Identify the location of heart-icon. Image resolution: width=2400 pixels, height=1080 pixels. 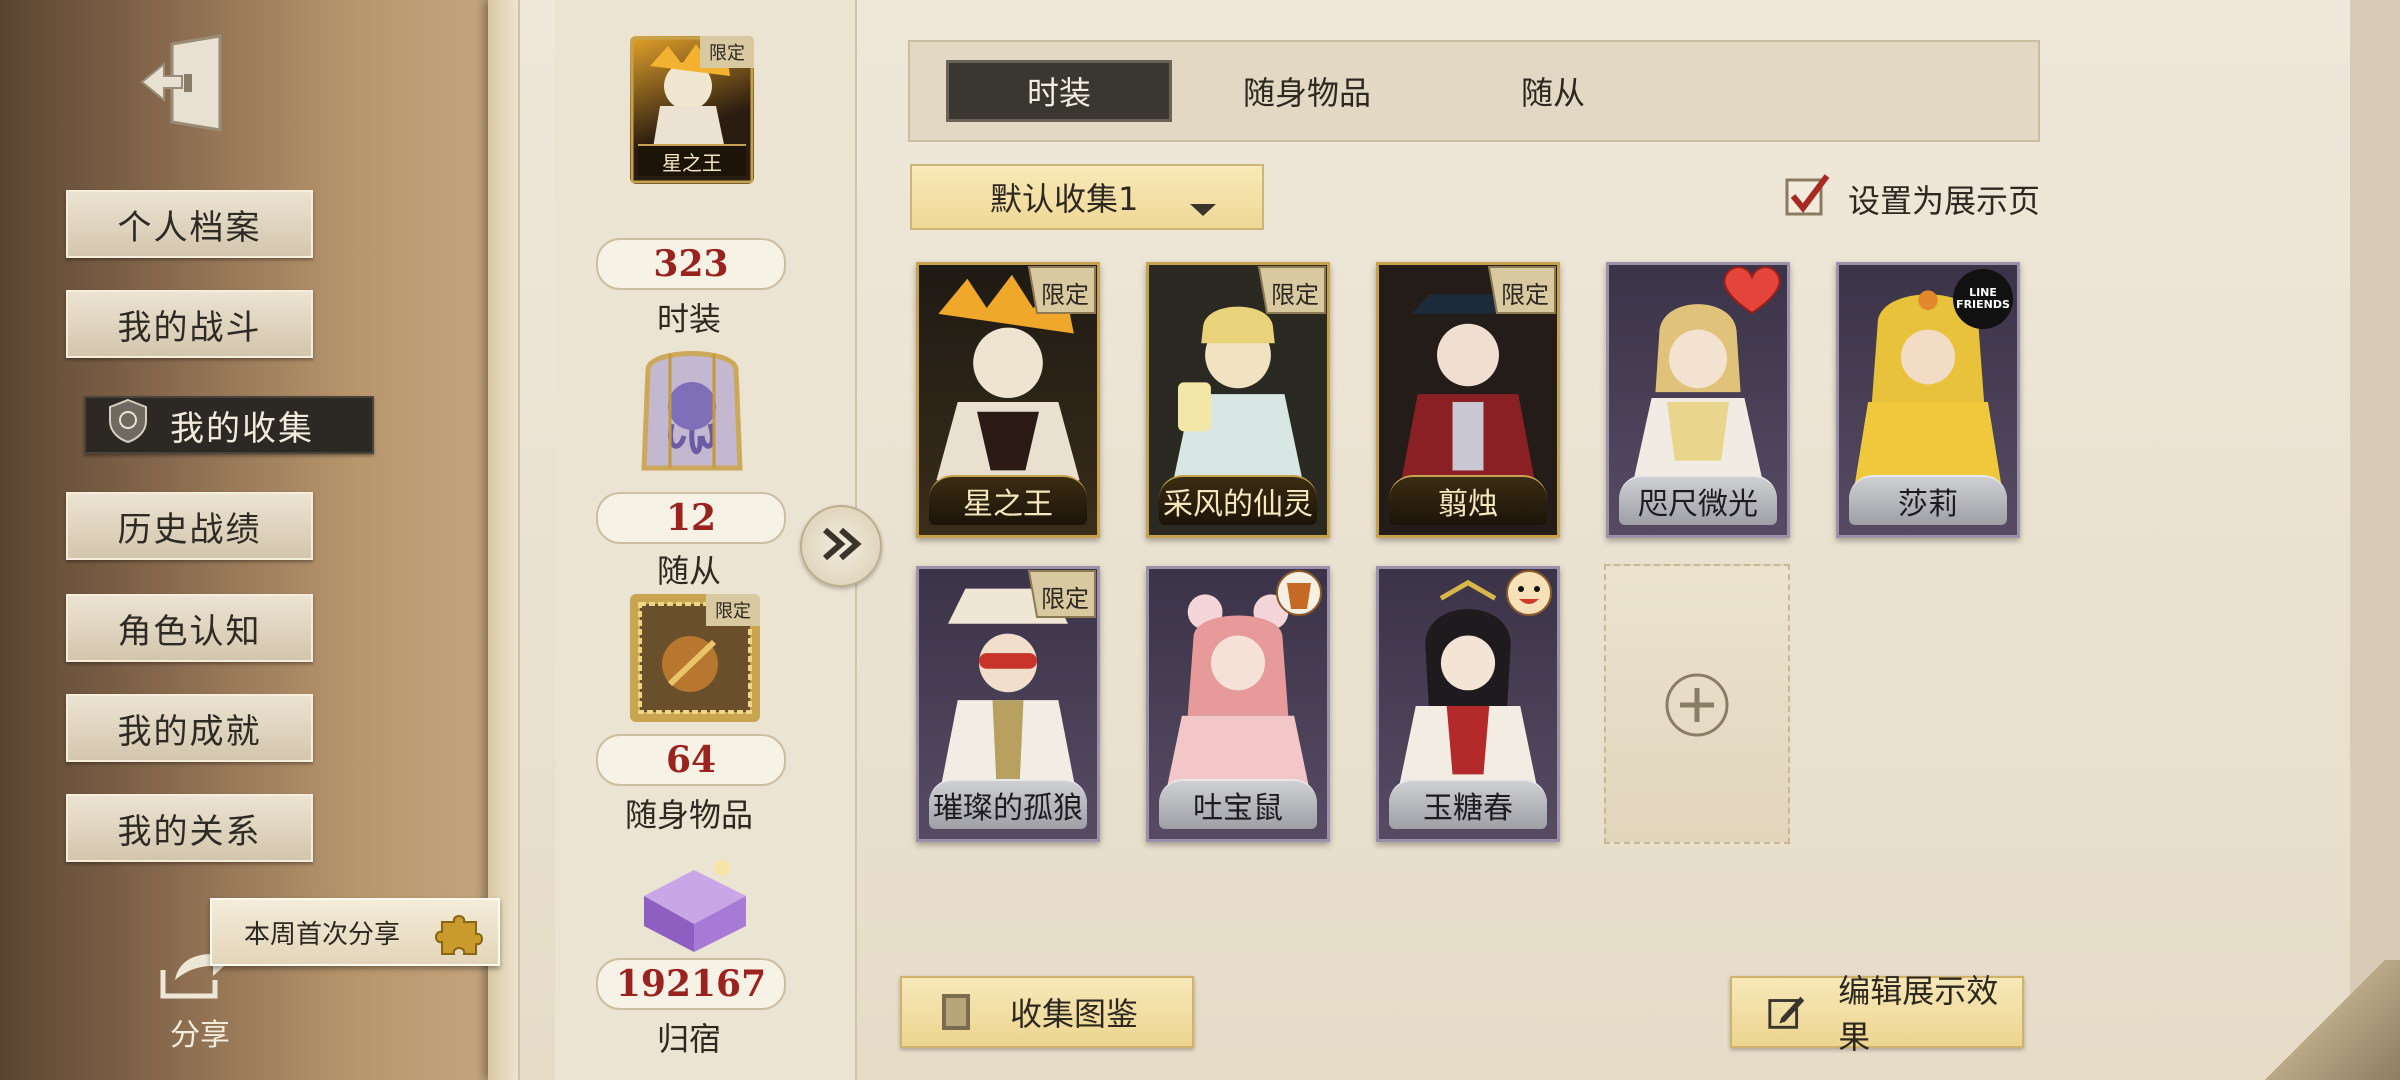
(1752, 290).